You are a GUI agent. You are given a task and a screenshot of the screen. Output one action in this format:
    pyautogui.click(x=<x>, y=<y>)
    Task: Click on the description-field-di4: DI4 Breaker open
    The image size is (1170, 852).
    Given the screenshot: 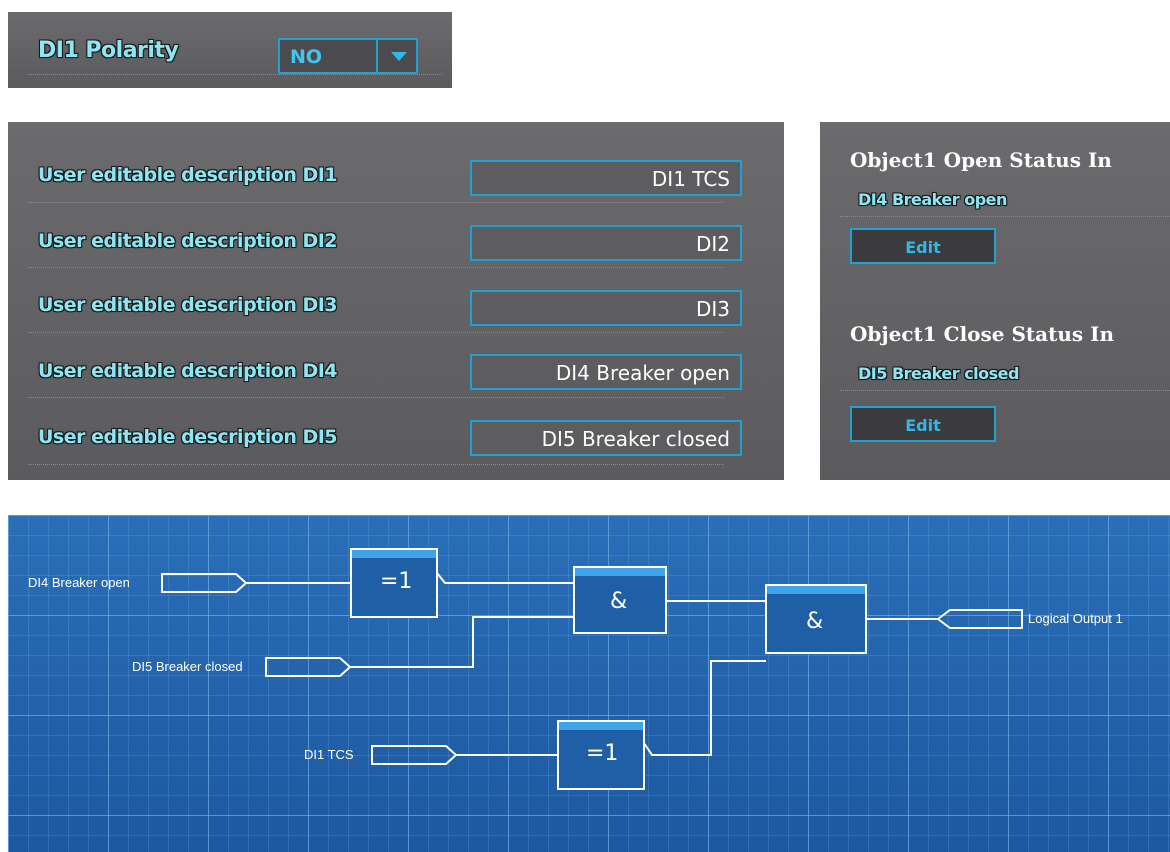 What is the action you would take?
    pyautogui.click(x=606, y=372)
    